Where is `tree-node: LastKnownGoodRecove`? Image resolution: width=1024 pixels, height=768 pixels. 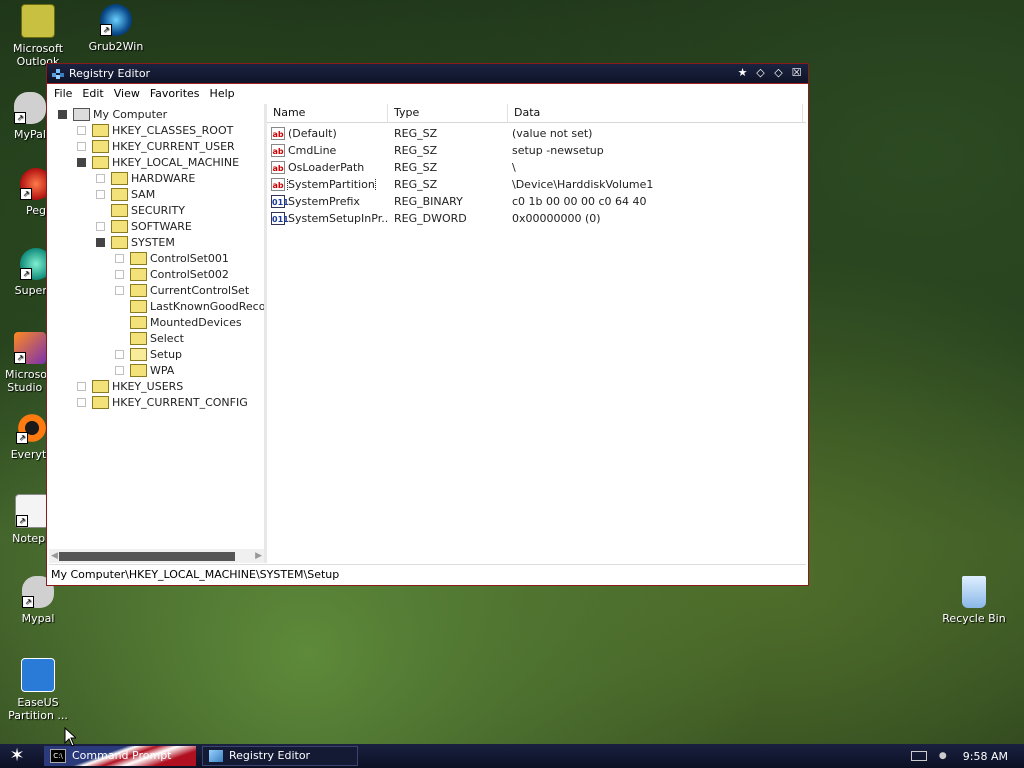 tree-node: LastKnownGoodRecove is located at coordinates (156, 306).